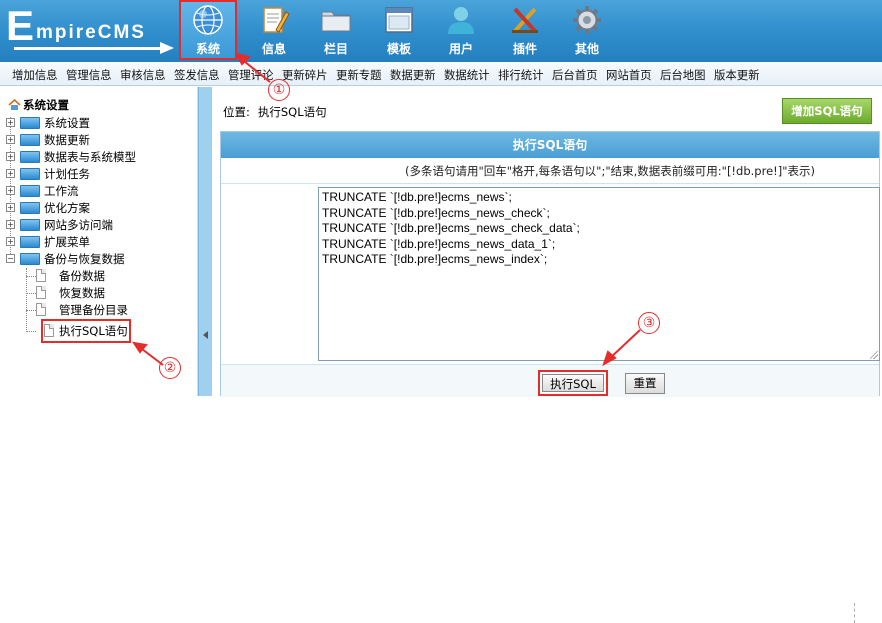 The image size is (882, 623). Describe the element at coordinates (737, 75) in the screenshot. I see `submenu-item: 版本更新` at that location.